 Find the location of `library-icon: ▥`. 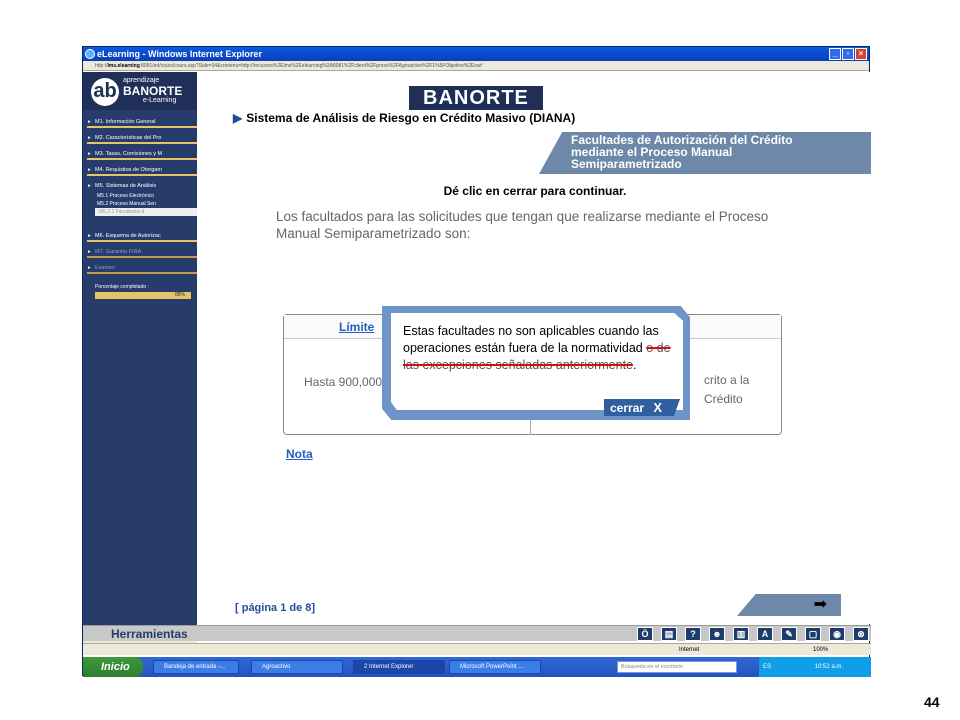

library-icon: ▥ is located at coordinates (741, 634).